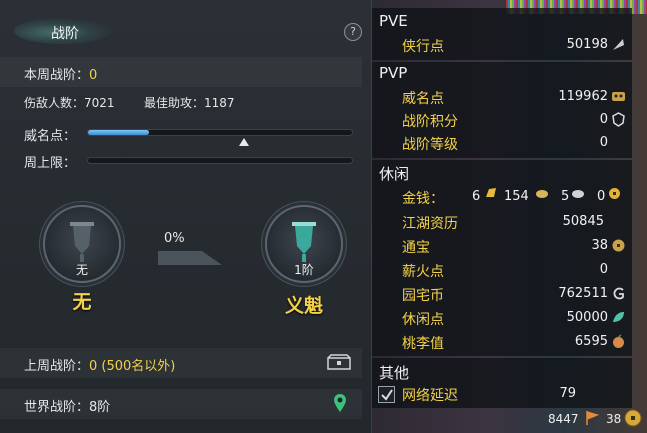 The height and width of the screenshot is (433, 647). I want to click on pve-section: PVE 侠行点 50198, so click(502, 34).